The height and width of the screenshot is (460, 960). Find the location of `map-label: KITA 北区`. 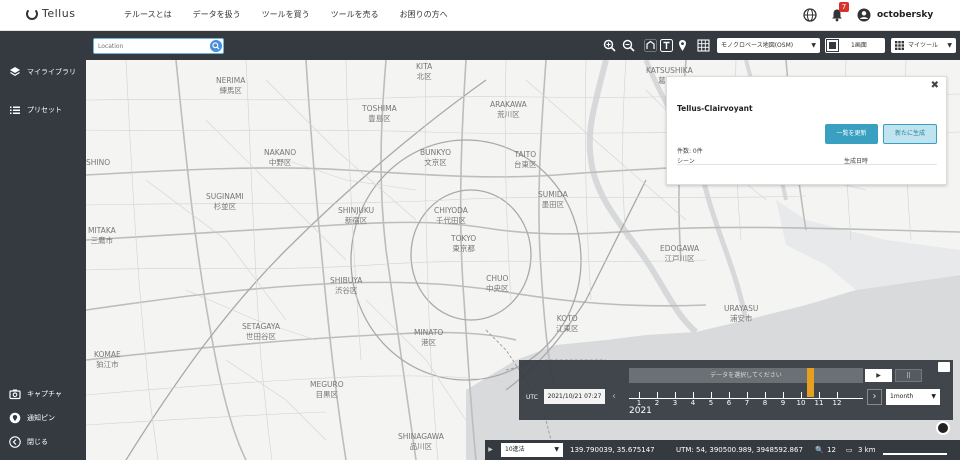

map-label: KITA 北区 is located at coordinates (424, 71).